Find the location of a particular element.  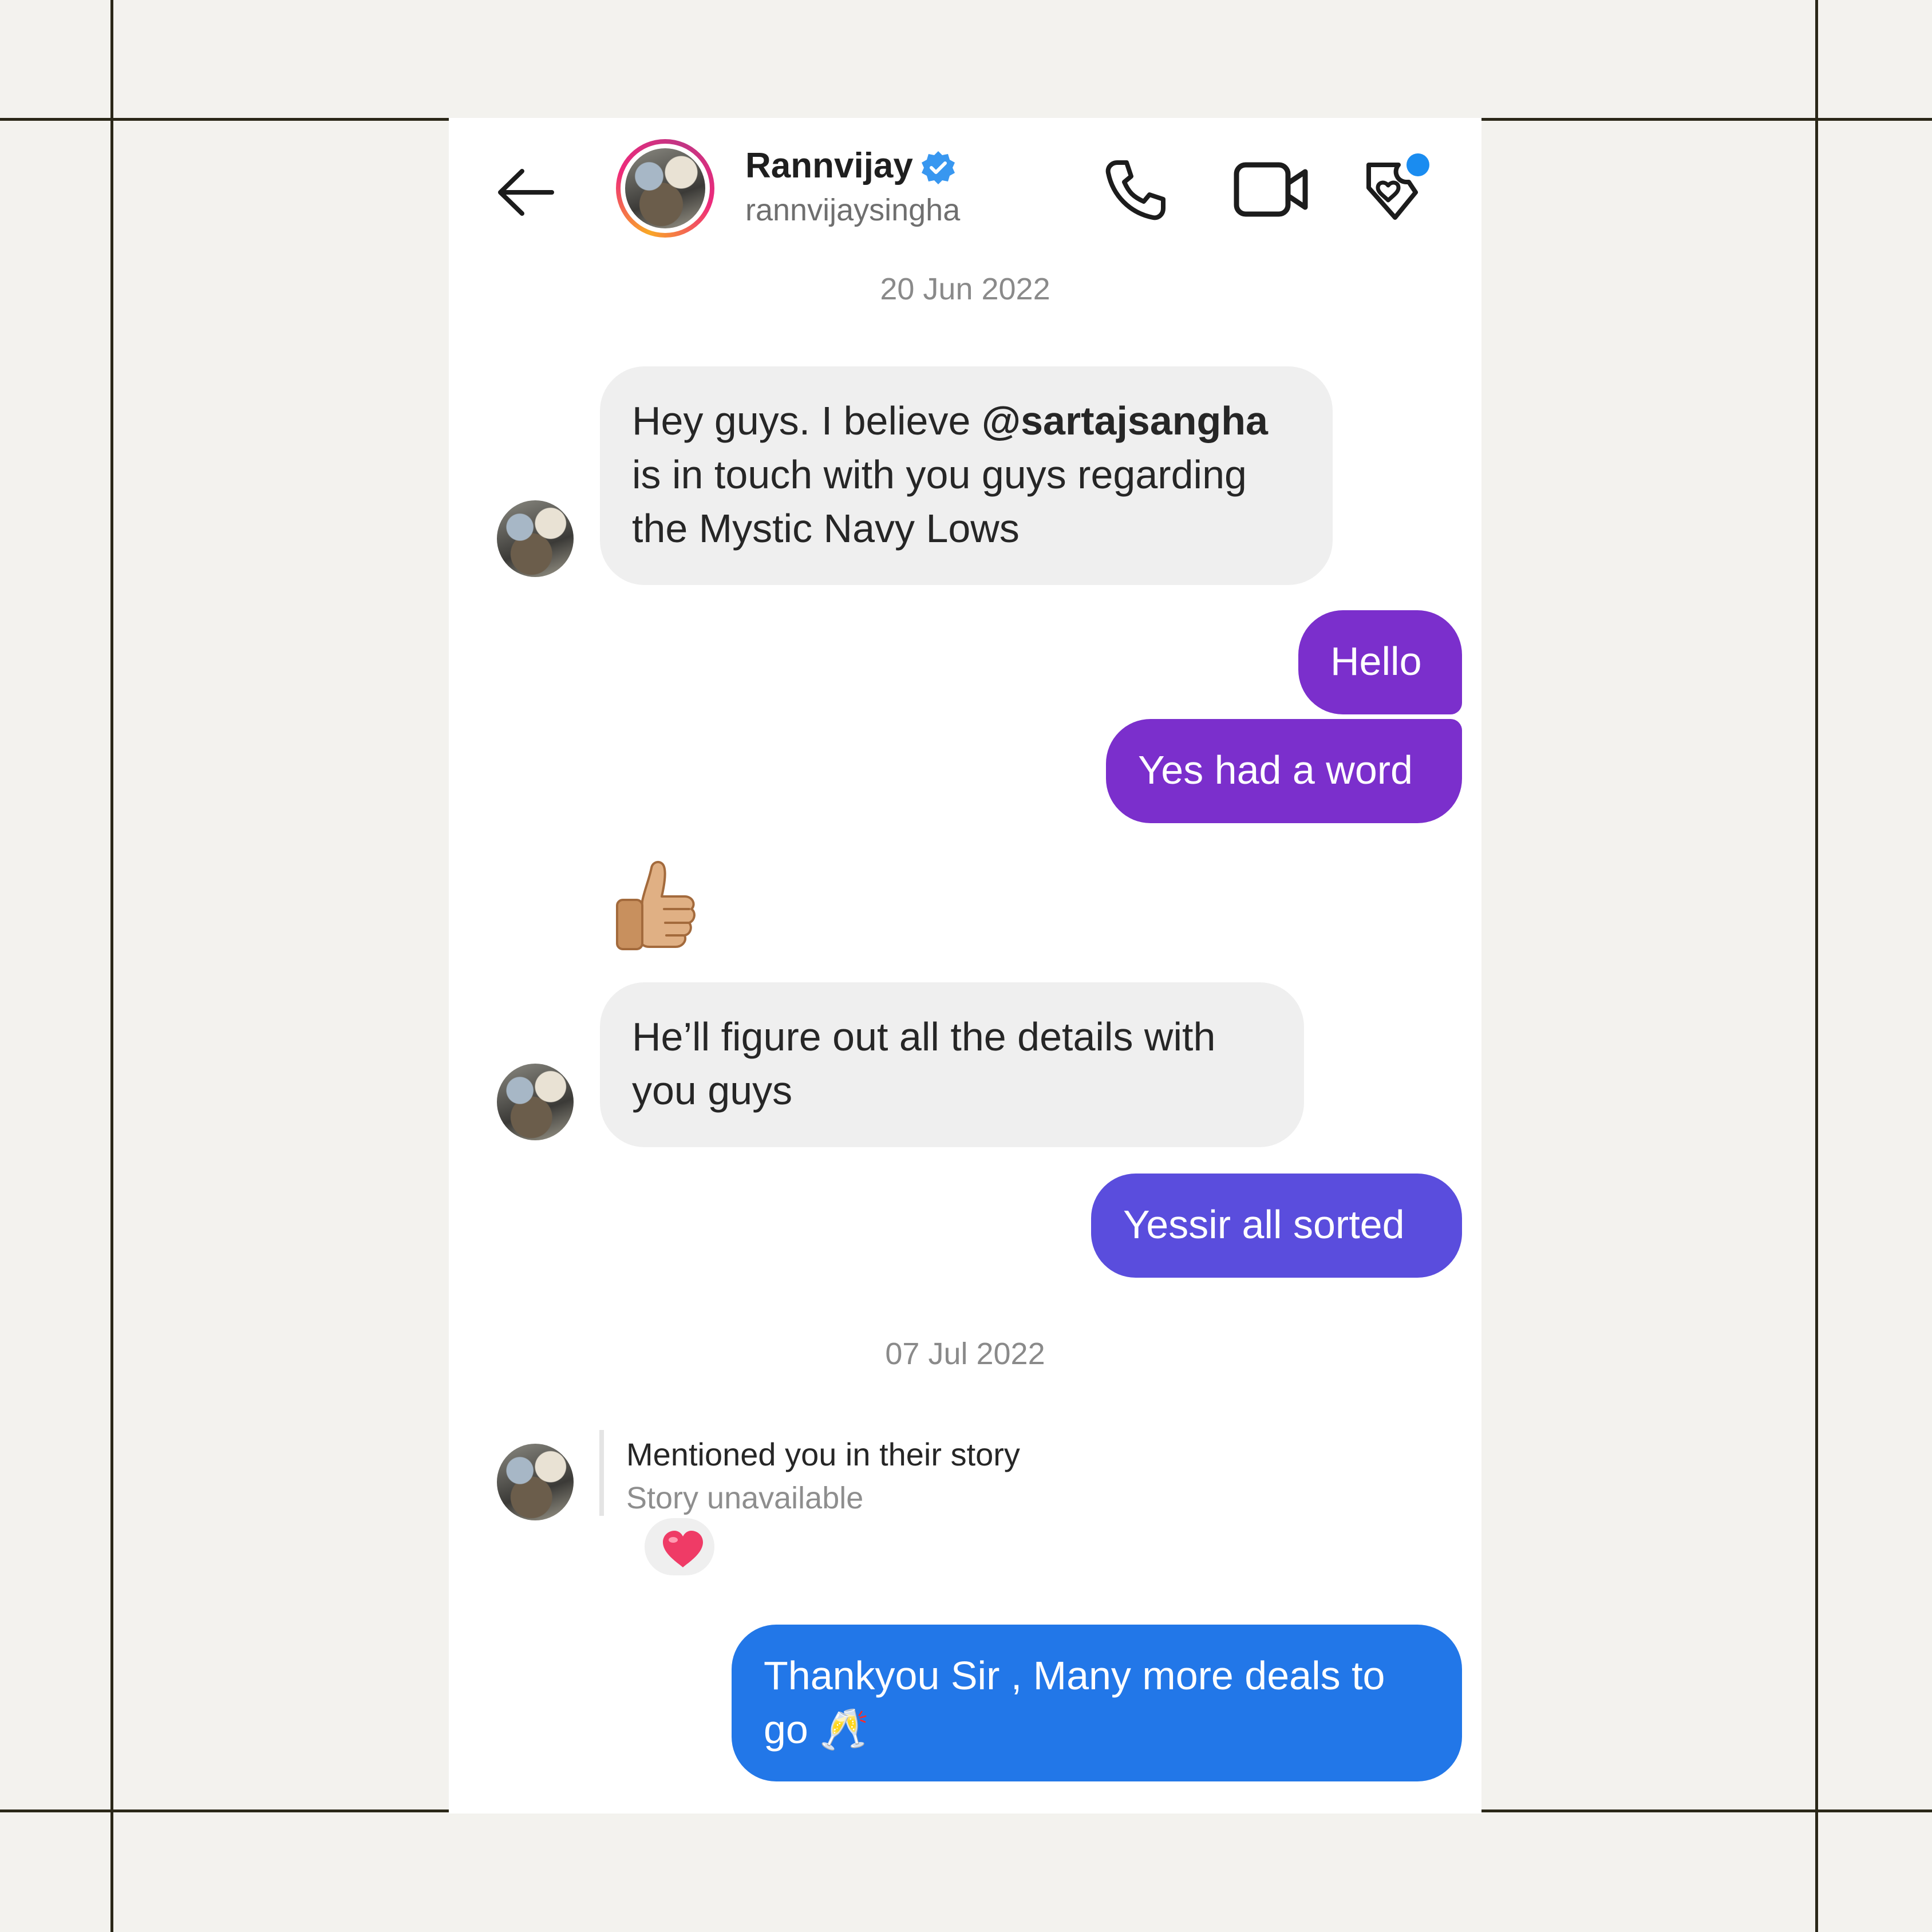

avatar-photo is located at coordinates (665, 188).